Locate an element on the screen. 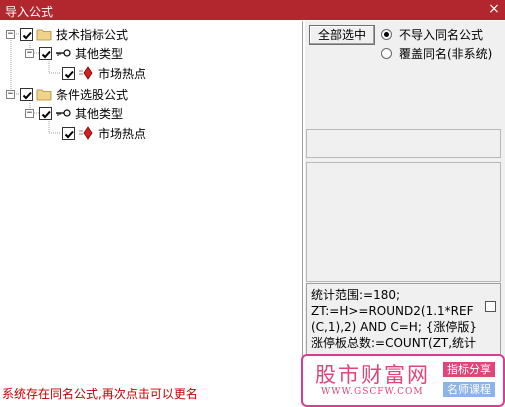  tree-node-tech-indicators: − 技术指标公式 is located at coordinates (67, 34).